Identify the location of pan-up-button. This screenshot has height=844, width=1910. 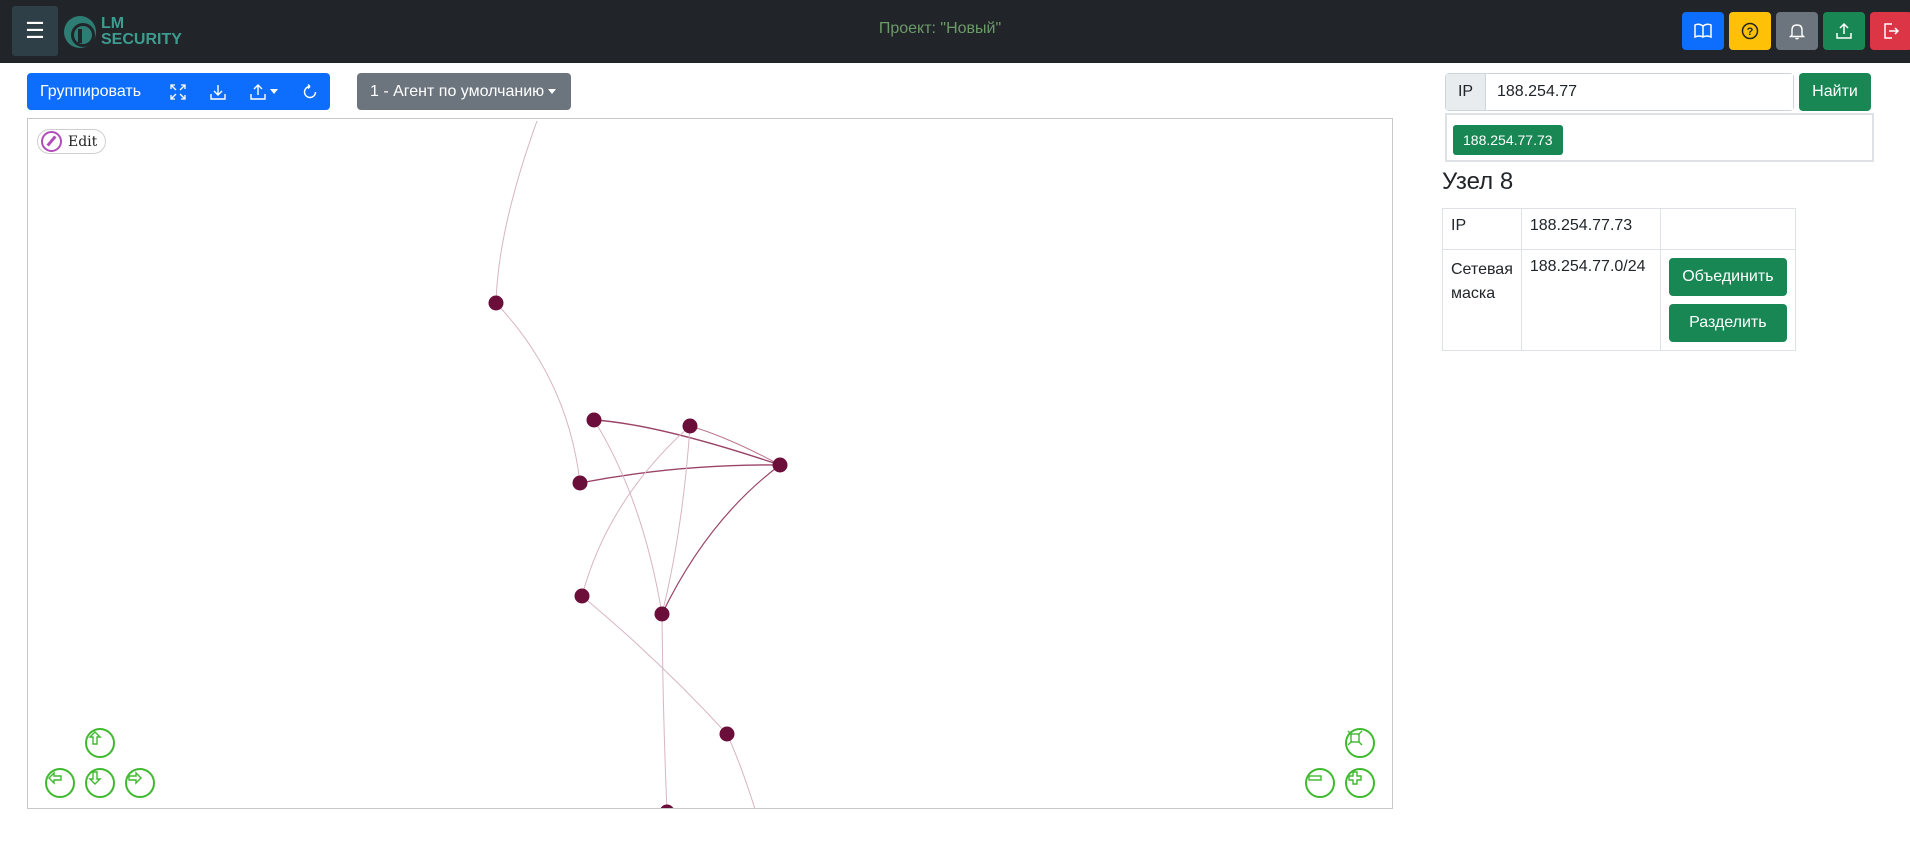
(100, 743).